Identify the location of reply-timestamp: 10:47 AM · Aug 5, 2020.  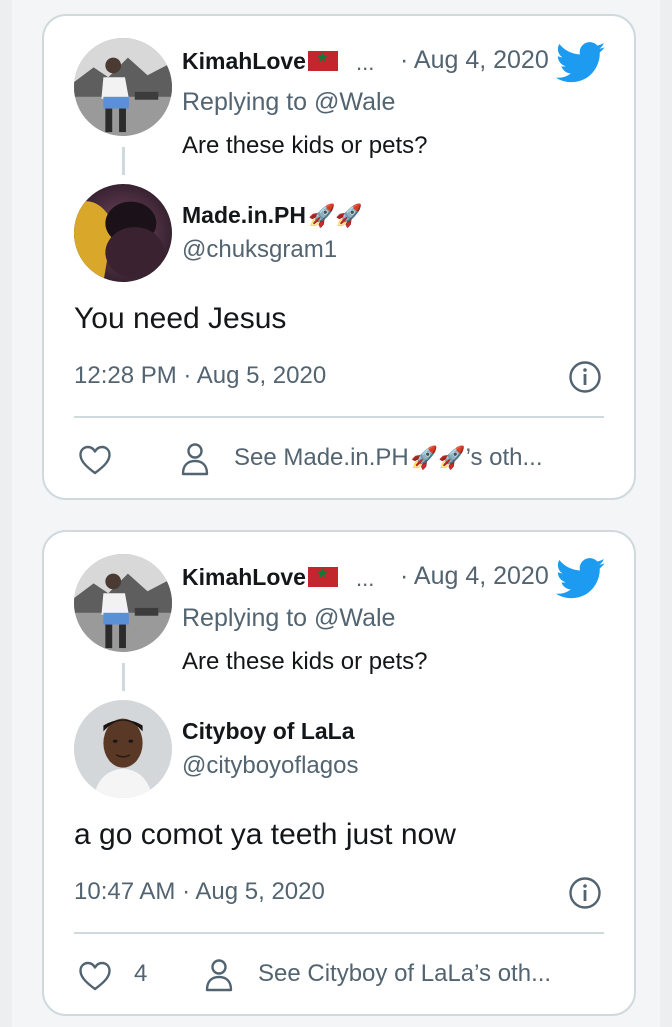
(199, 892).